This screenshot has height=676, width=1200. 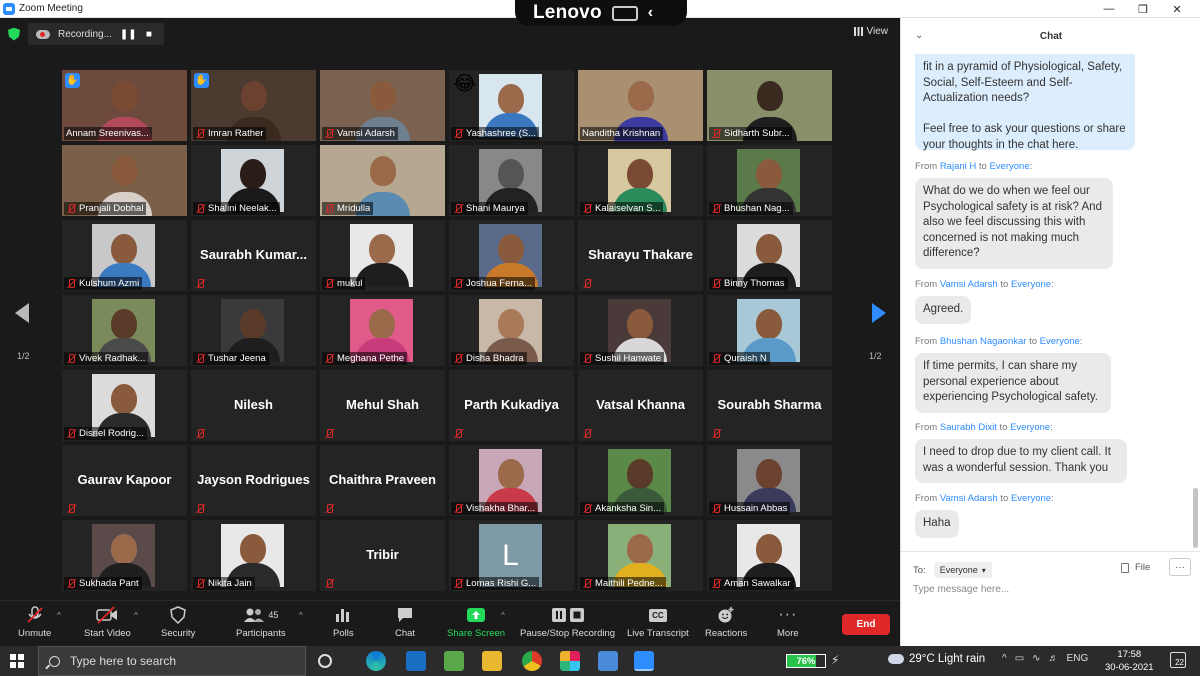 I want to click on recipient-select: Everyone ▾, so click(x=962, y=570).